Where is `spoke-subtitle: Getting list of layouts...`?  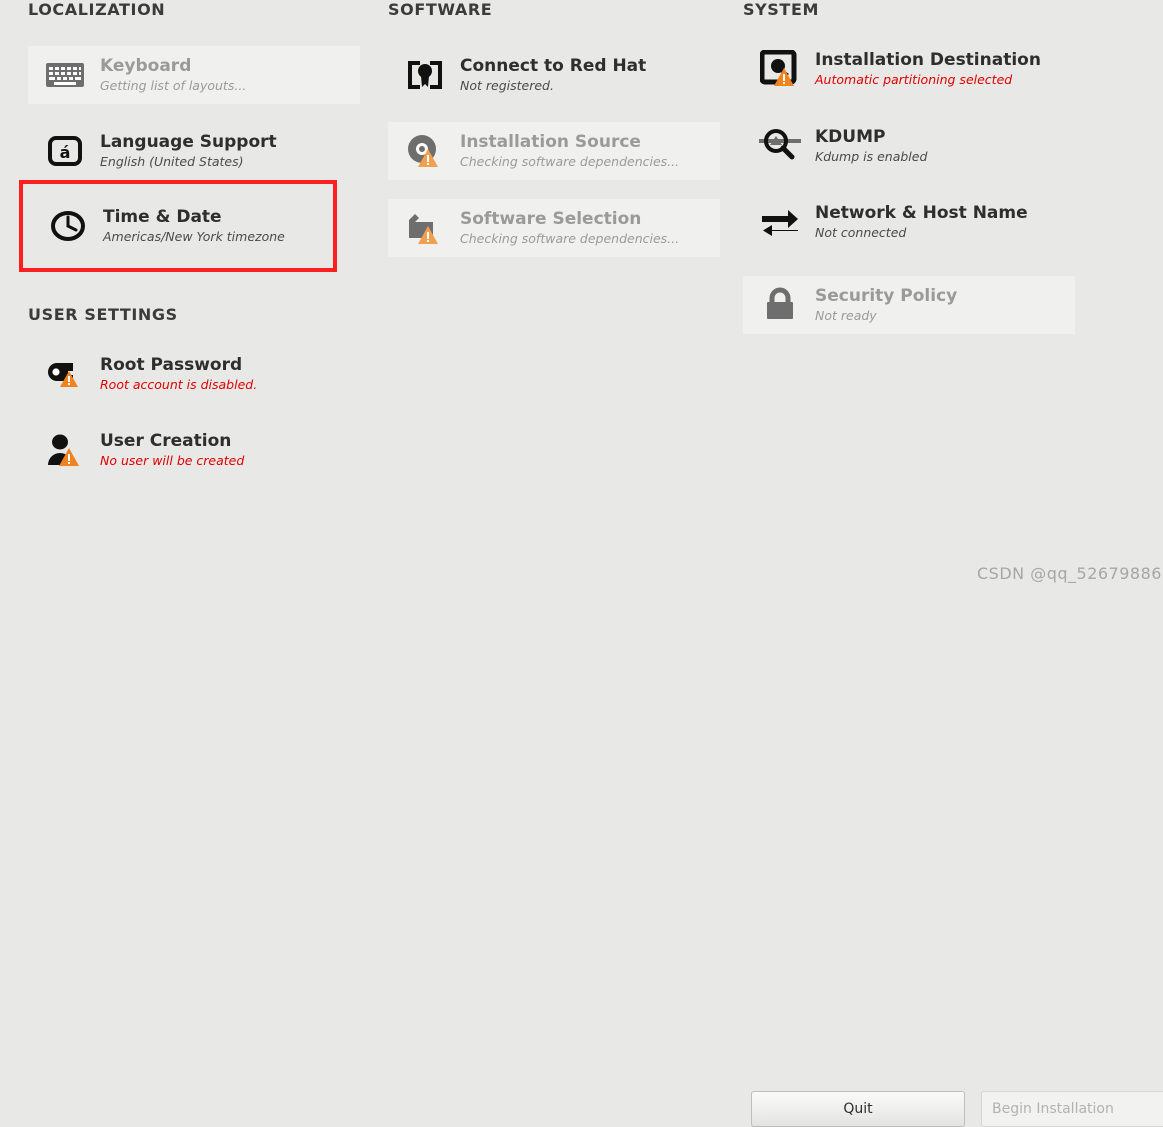
spoke-subtitle: Getting list of layouts... is located at coordinates (173, 85).